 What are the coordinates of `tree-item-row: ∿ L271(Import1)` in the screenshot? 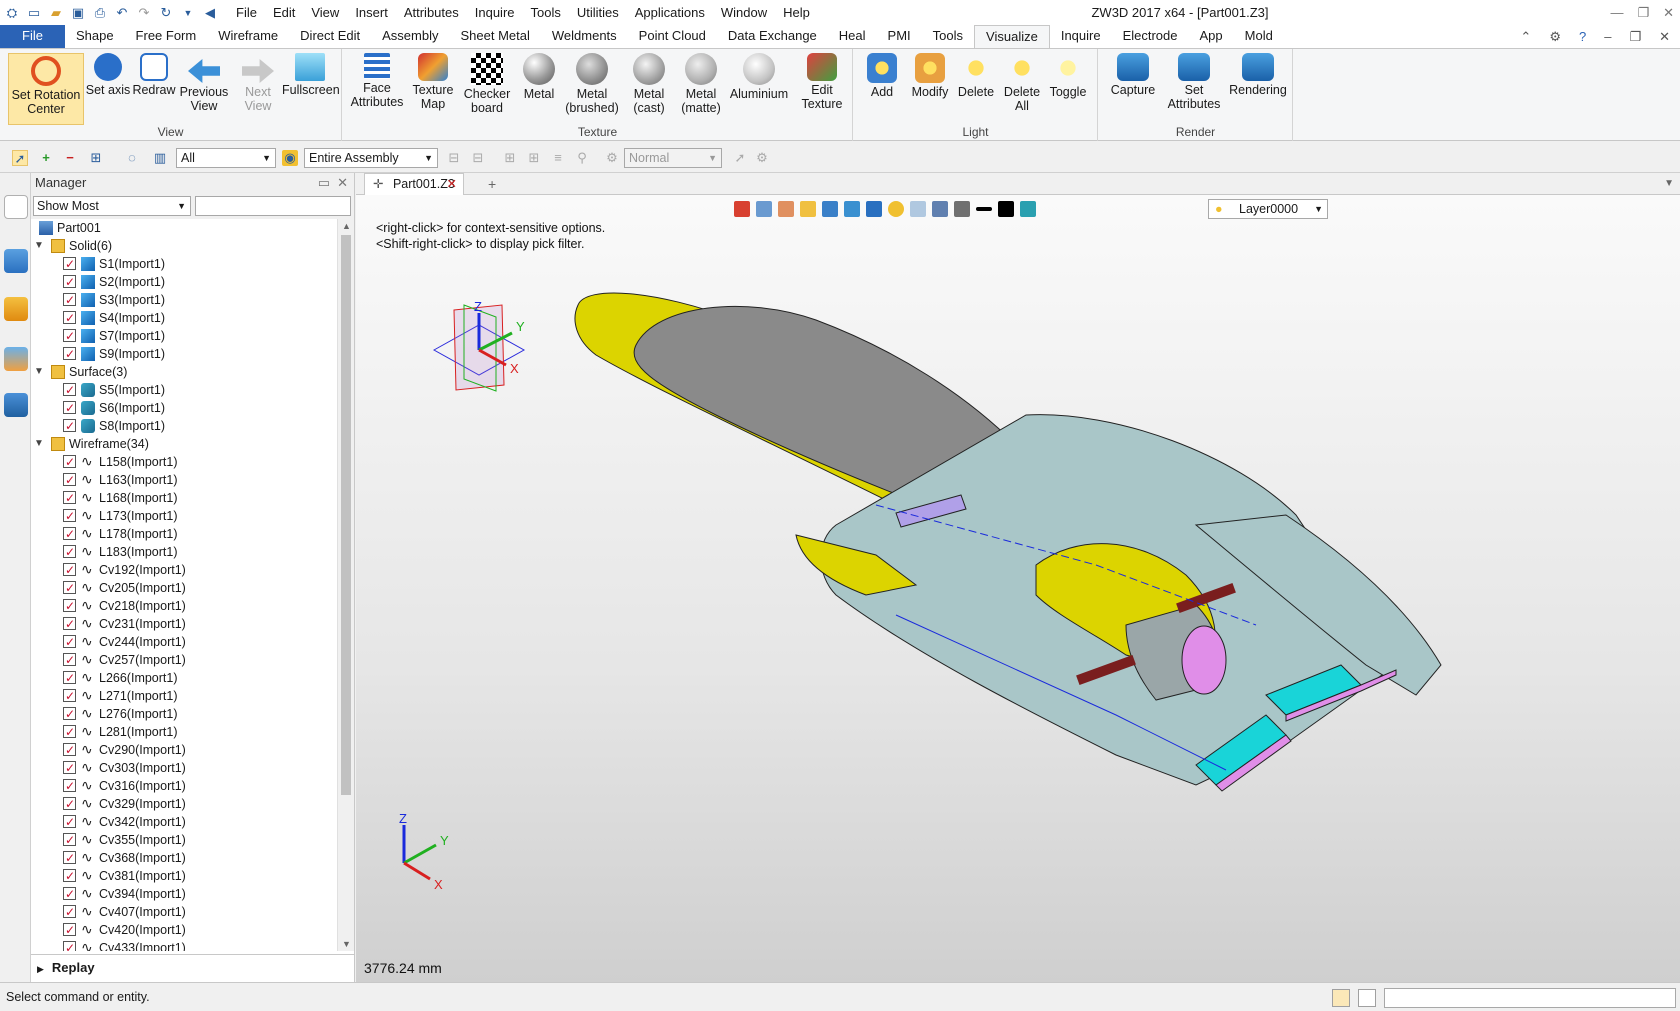 It's located at (184, 696).